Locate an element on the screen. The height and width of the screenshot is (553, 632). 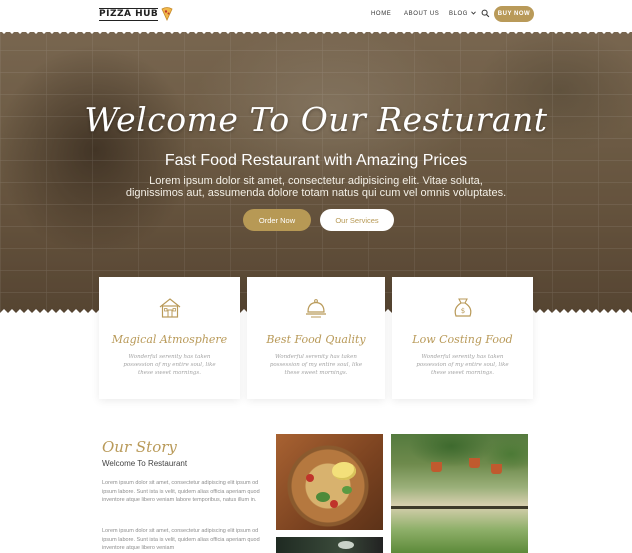
nav-about-link: ABOUT US is located at coordinates (421, 14).